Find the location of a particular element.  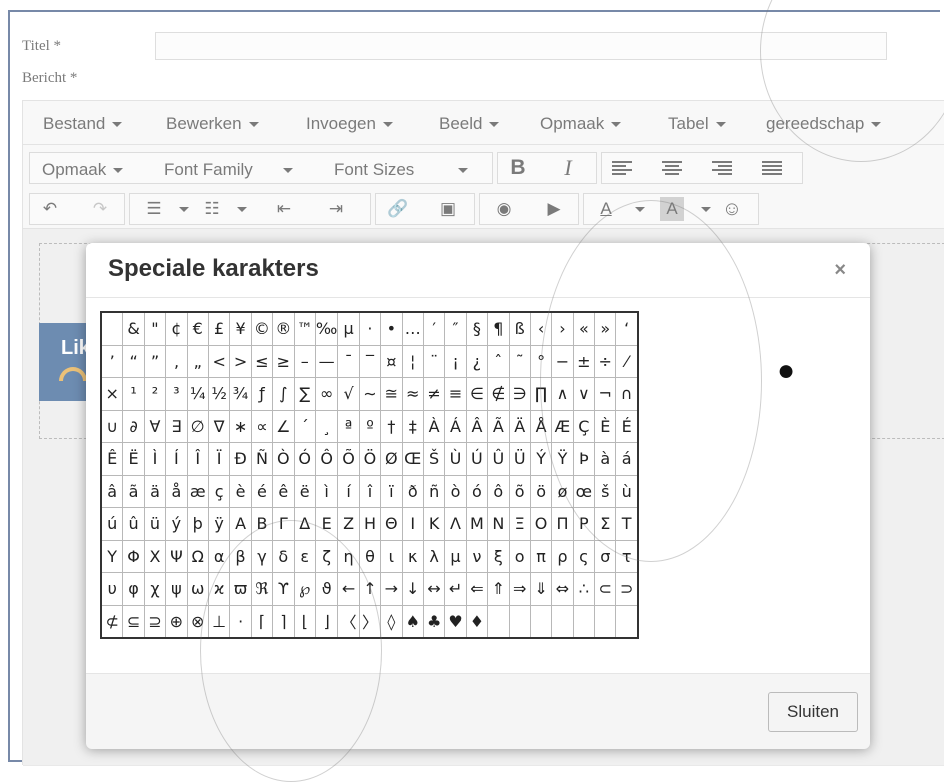

character-cell: ♣ is located at coordinates (434, 621).